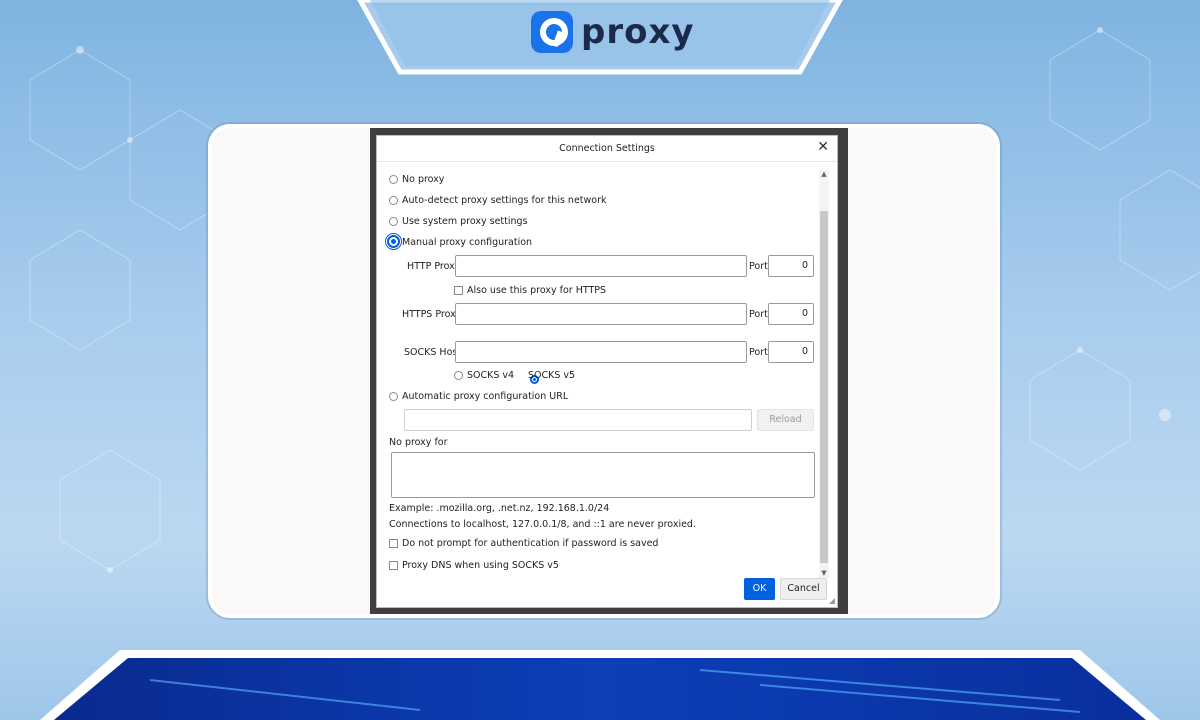  I want to click on auto-config-url-label: Automatic proxy configuration URL, so click(485, 396).